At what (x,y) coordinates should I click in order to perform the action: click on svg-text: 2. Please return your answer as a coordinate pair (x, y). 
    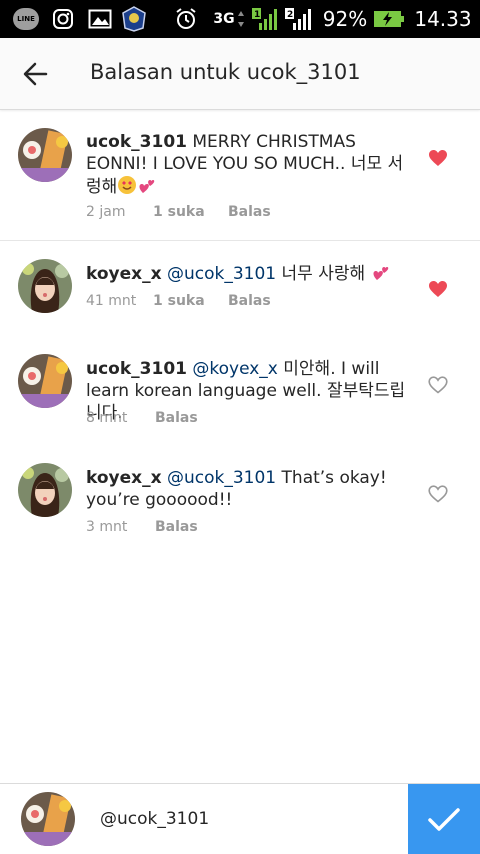
    Looking at the image, I should click on (290, 15).